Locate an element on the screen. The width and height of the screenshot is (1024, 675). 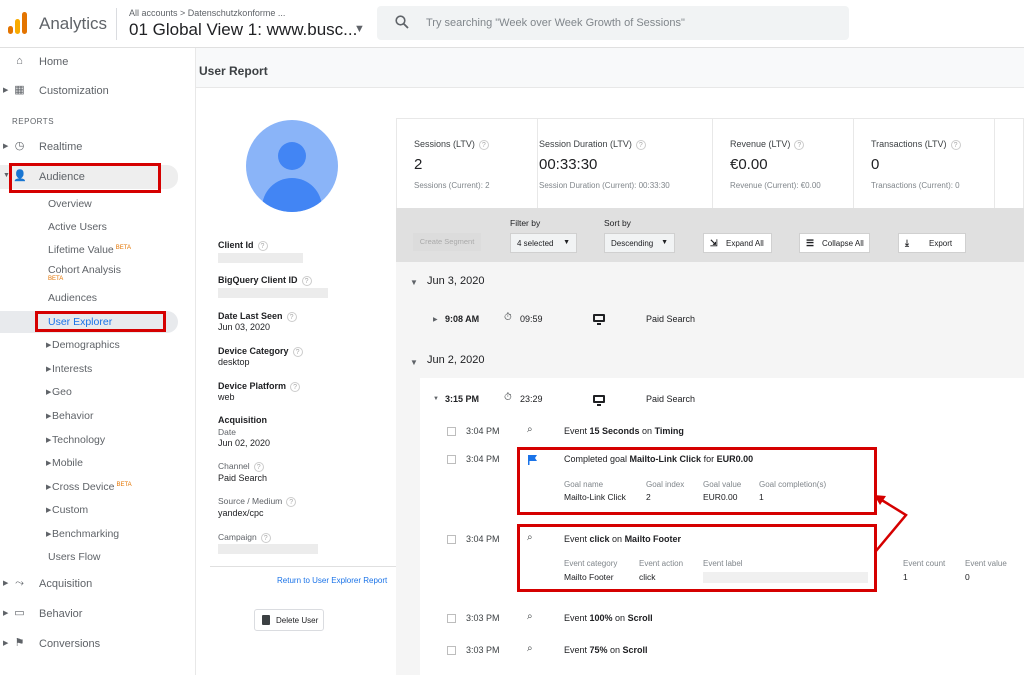
export-button: ⤓ Export is located at coordinates (932, 243).